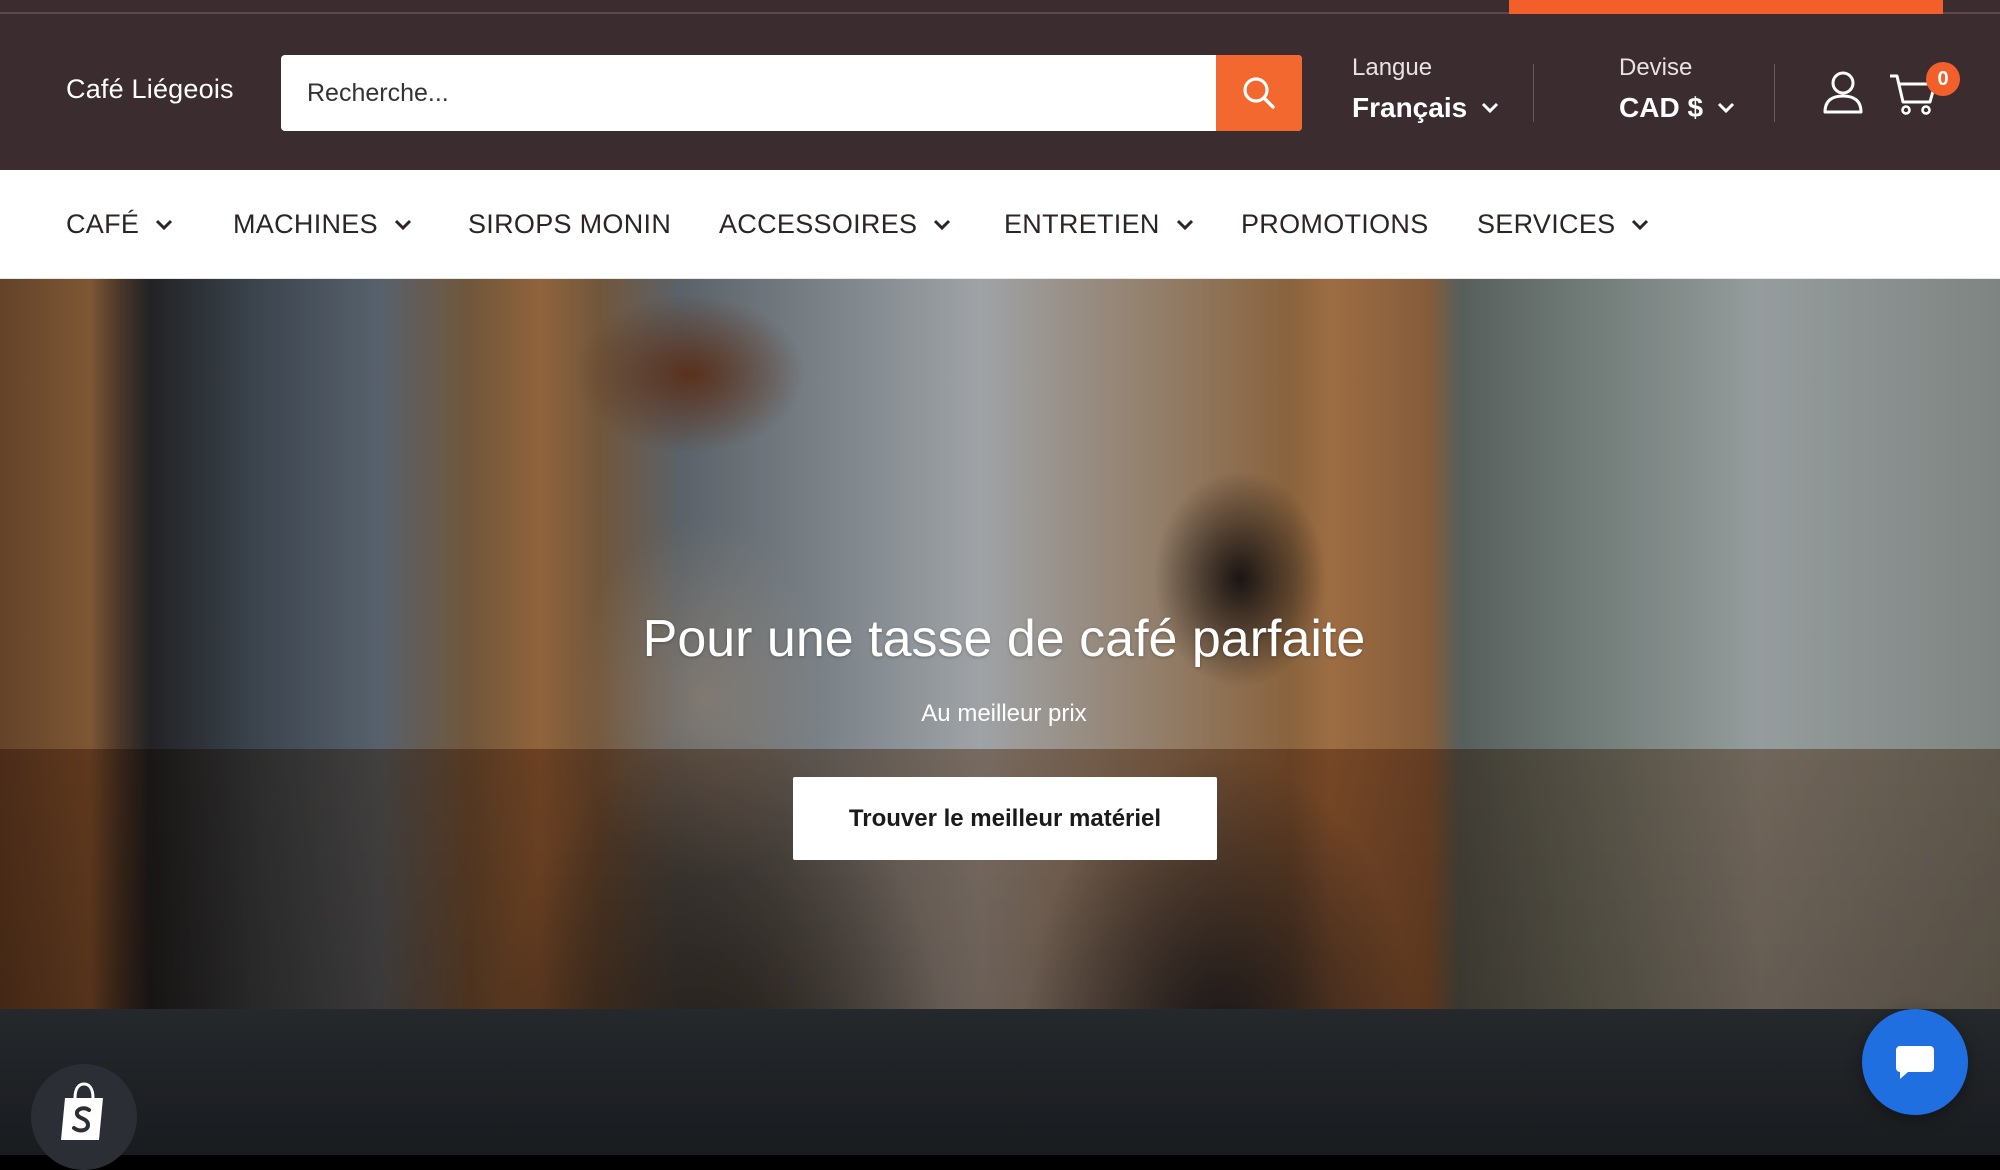  I want to click on language-selector: Langue Français, so click(1425, 89).